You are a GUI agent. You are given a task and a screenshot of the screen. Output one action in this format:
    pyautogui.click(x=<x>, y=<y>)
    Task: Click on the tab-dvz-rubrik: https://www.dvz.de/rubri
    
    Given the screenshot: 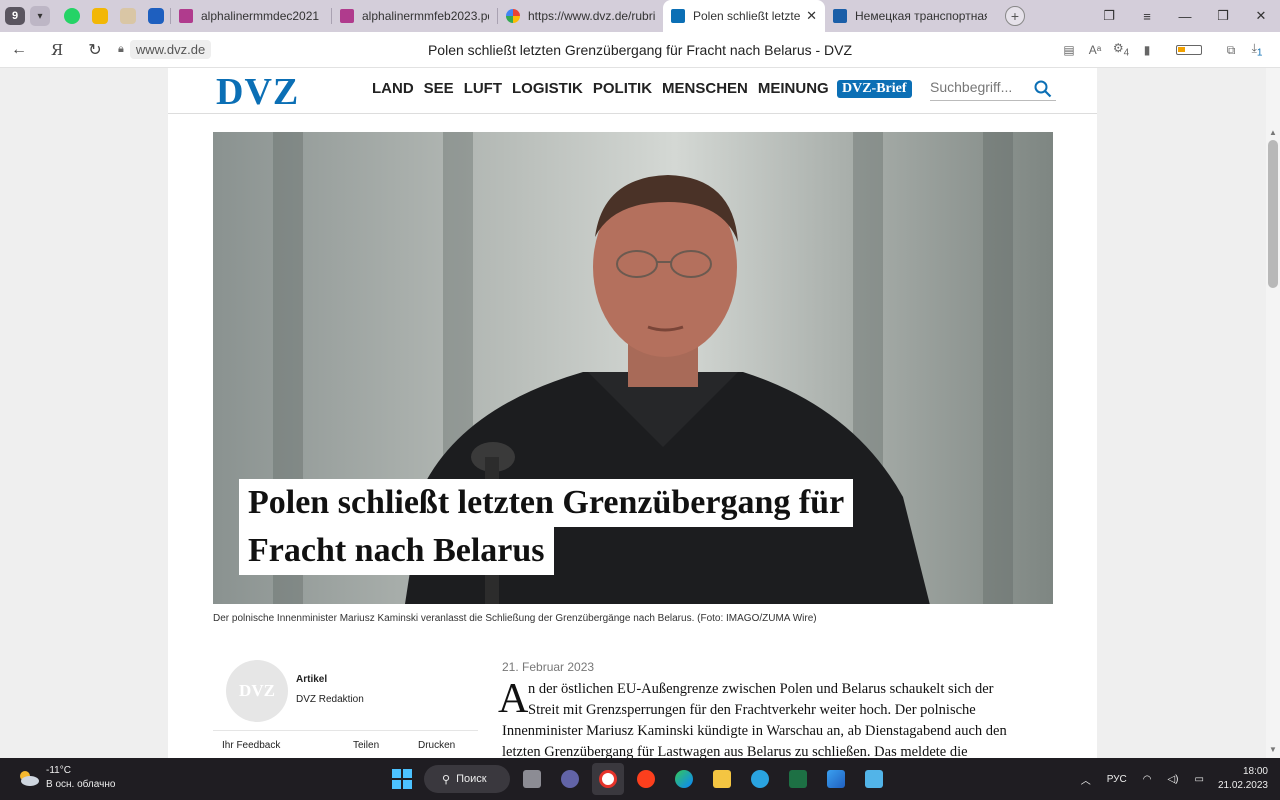 What is the action you would take?
    pyautogui.click(x=580, y=16)
    